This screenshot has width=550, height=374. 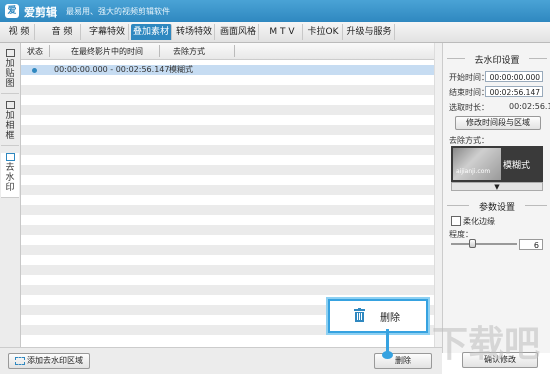 What do you see at coordinates (194, 32) in the screenshot?
I see `tab-transition-effects: 转场特效` at bounding box center [194, 32].